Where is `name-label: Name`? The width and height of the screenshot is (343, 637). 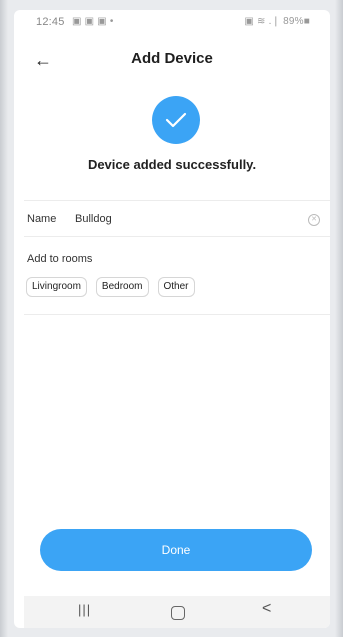 name-label: Name is located at coordinates (42, 219).